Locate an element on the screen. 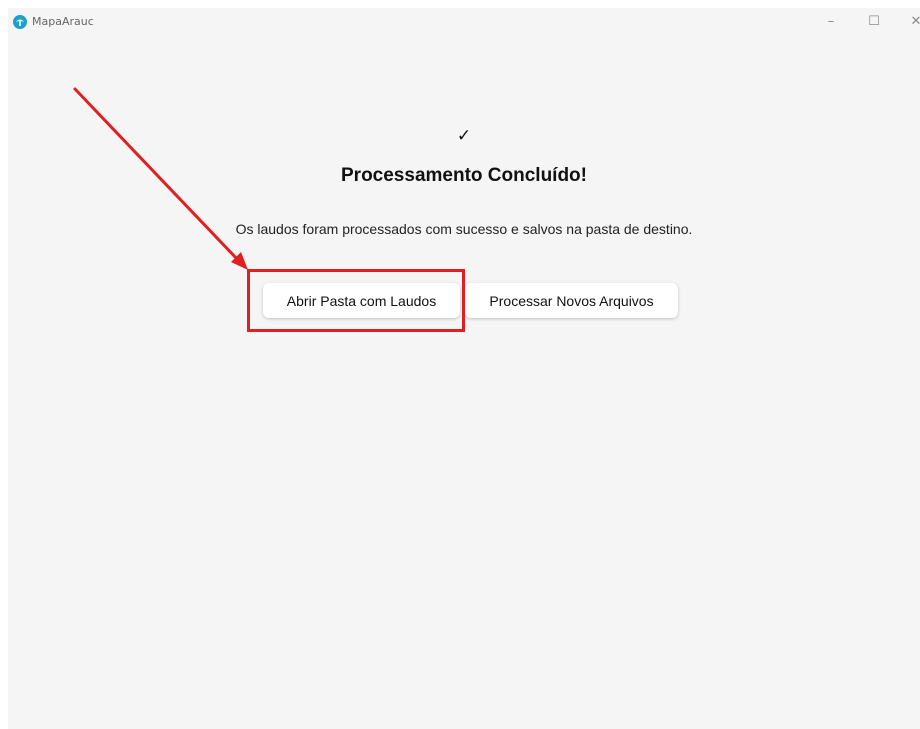 This screenshot has width=920, height=729. window-title: MapaArauc is located at coordinates (63, 21).